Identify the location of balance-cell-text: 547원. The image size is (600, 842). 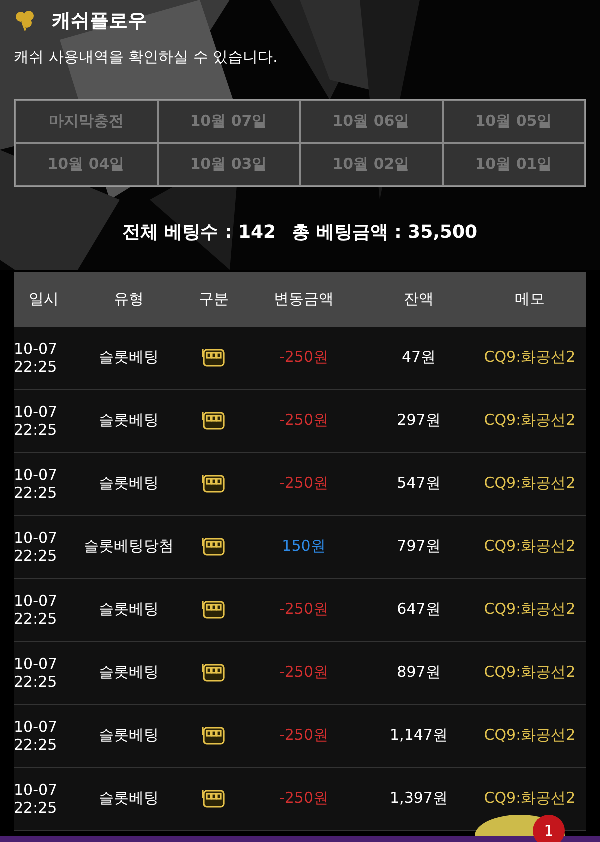
(419, 483).